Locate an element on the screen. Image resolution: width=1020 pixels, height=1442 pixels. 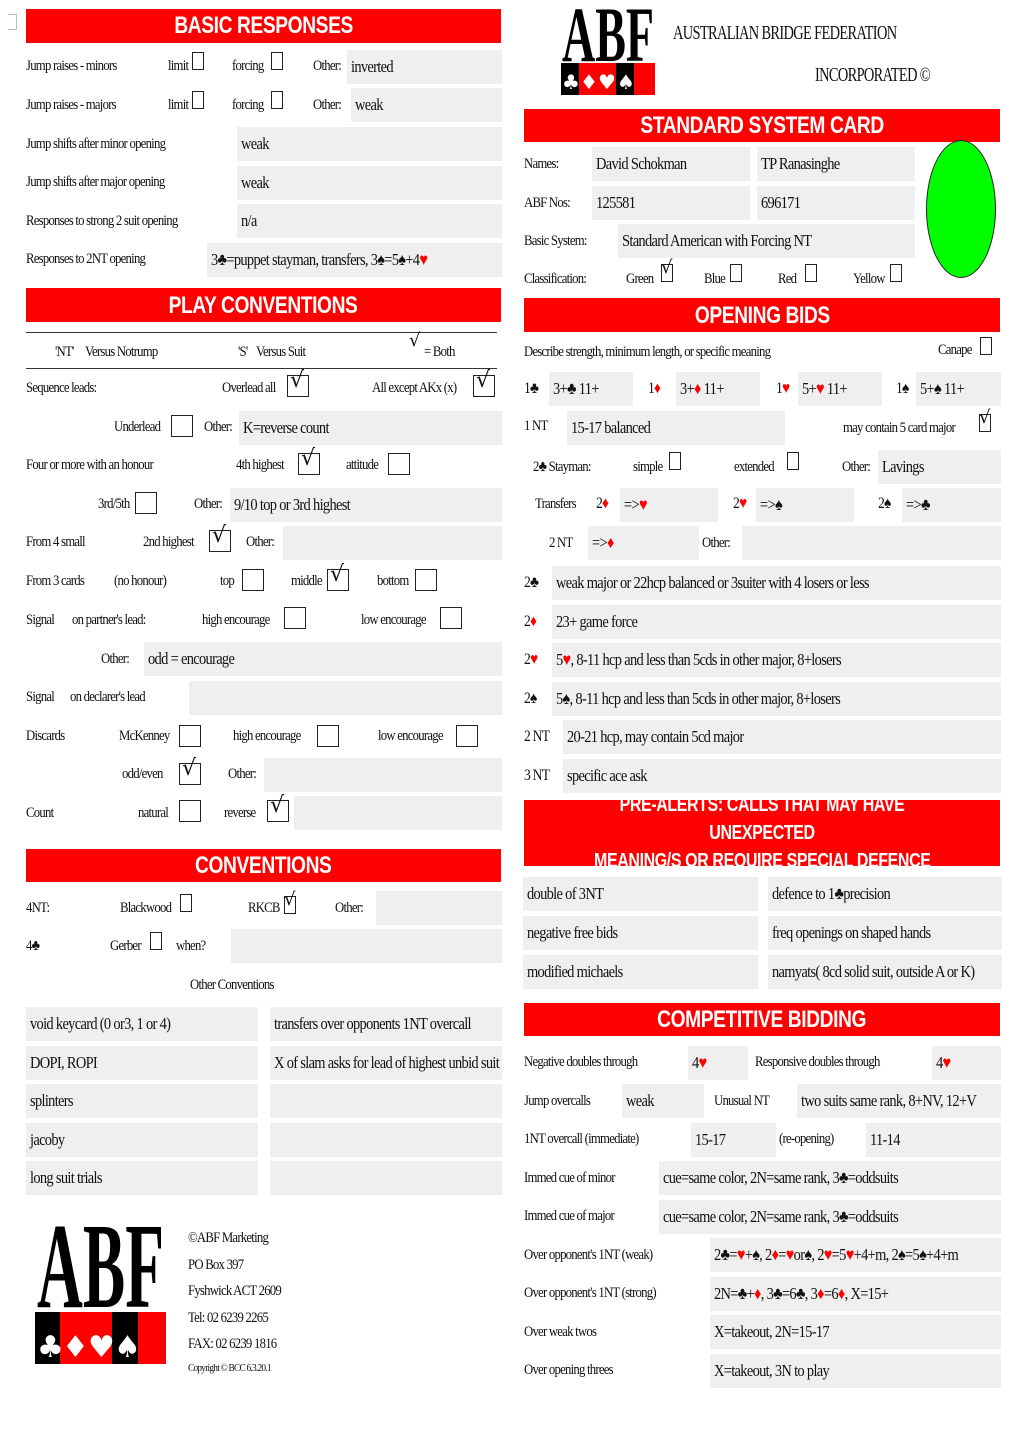
underlead-checkbox is located at coordinates (182, 426).